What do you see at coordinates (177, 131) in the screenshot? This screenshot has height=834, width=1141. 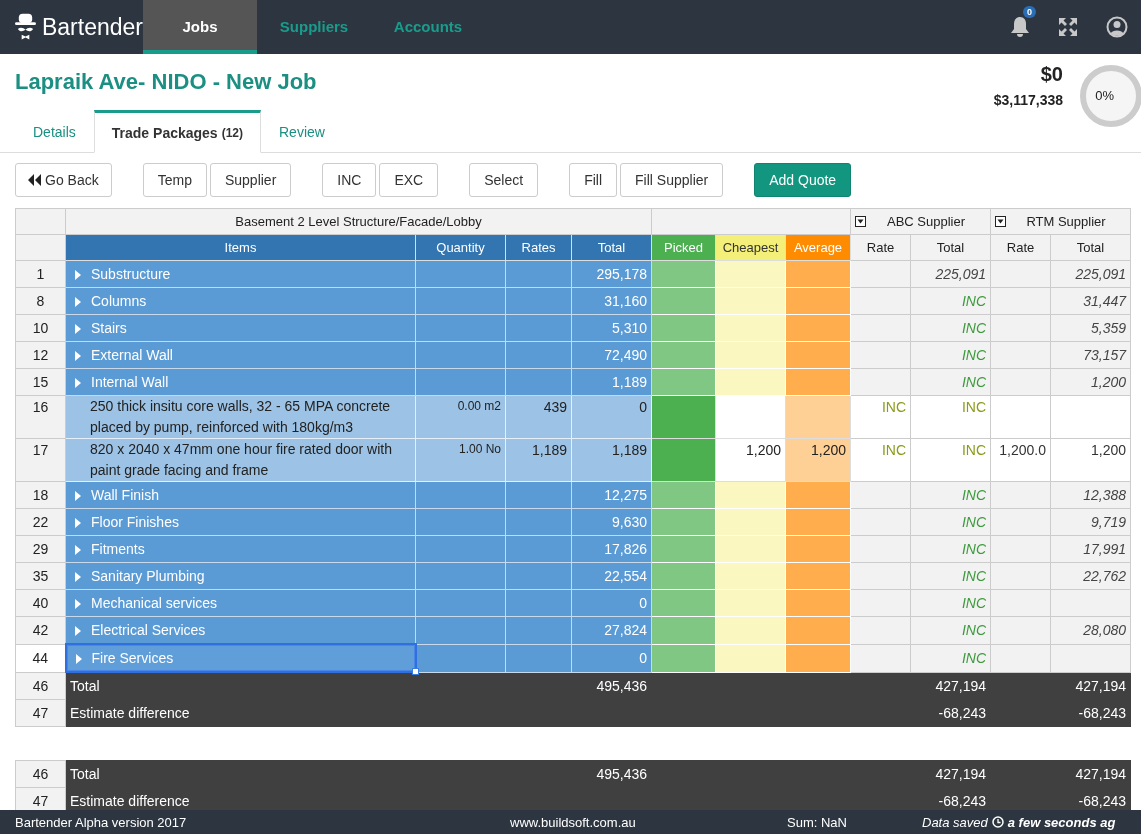 I see `page-tab: Trade Packages (12)` at bounding box center [177, 131].